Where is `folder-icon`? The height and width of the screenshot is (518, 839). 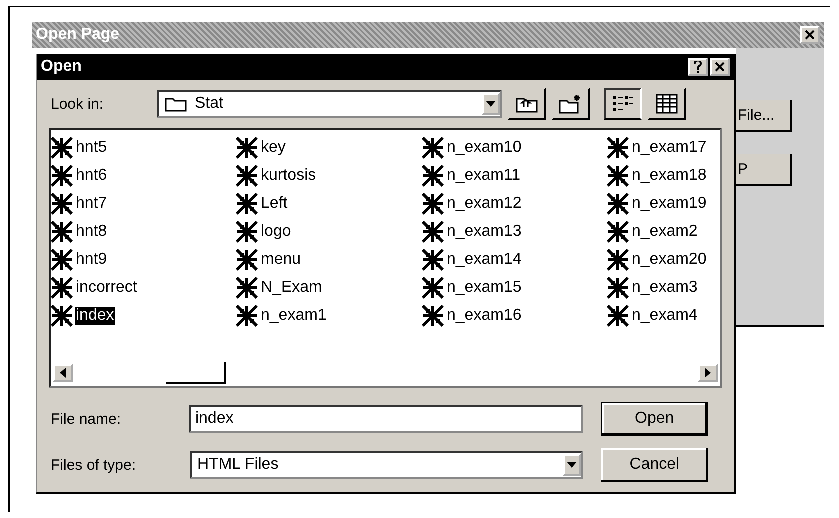
folder-icon is located at coordinates (176, 104).